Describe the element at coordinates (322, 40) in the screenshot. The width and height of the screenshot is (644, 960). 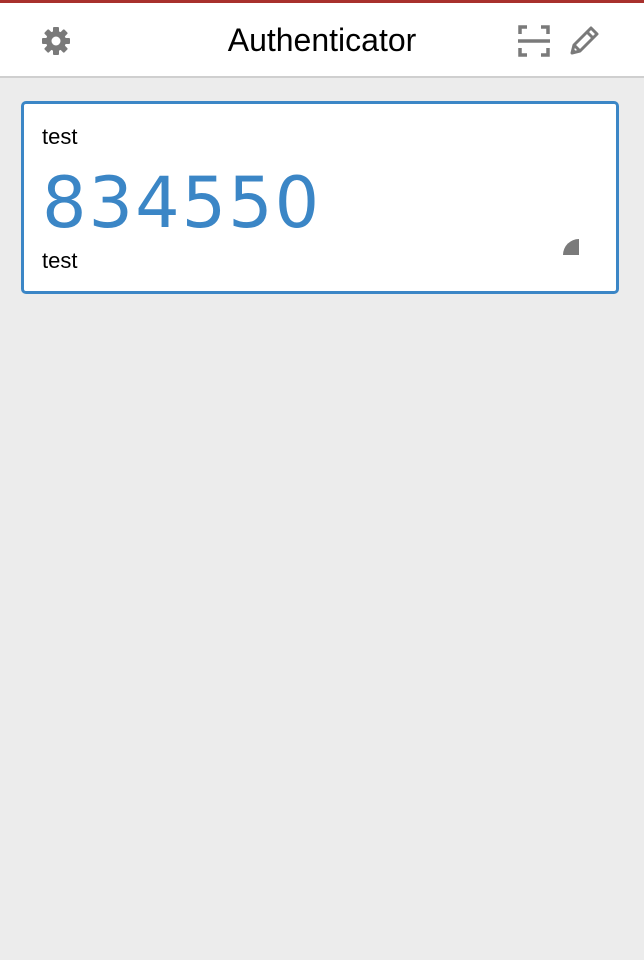
I see `app-header: Authenticator` at that location.